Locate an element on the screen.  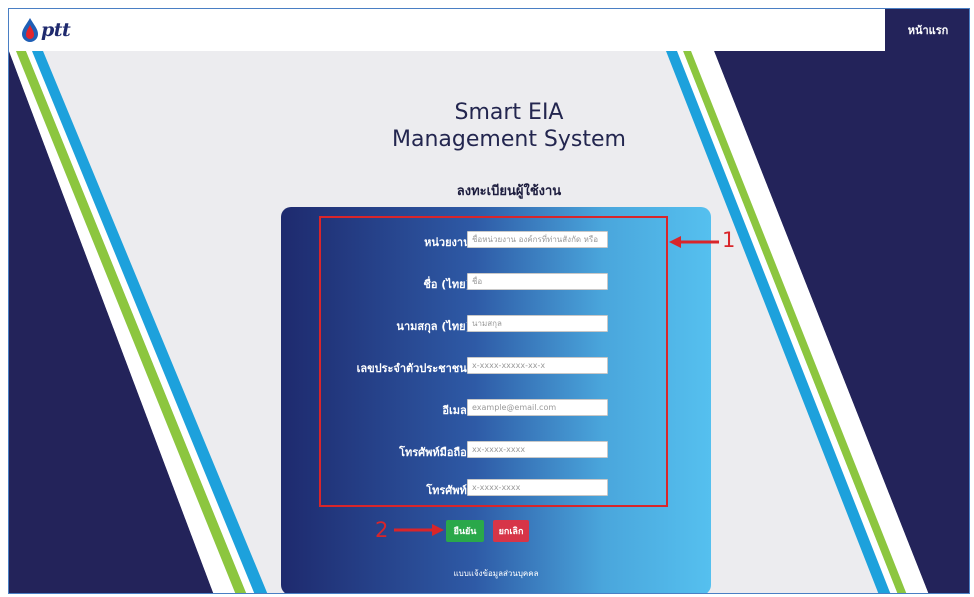
citizen-id-input is located at coordinates (537, 365).